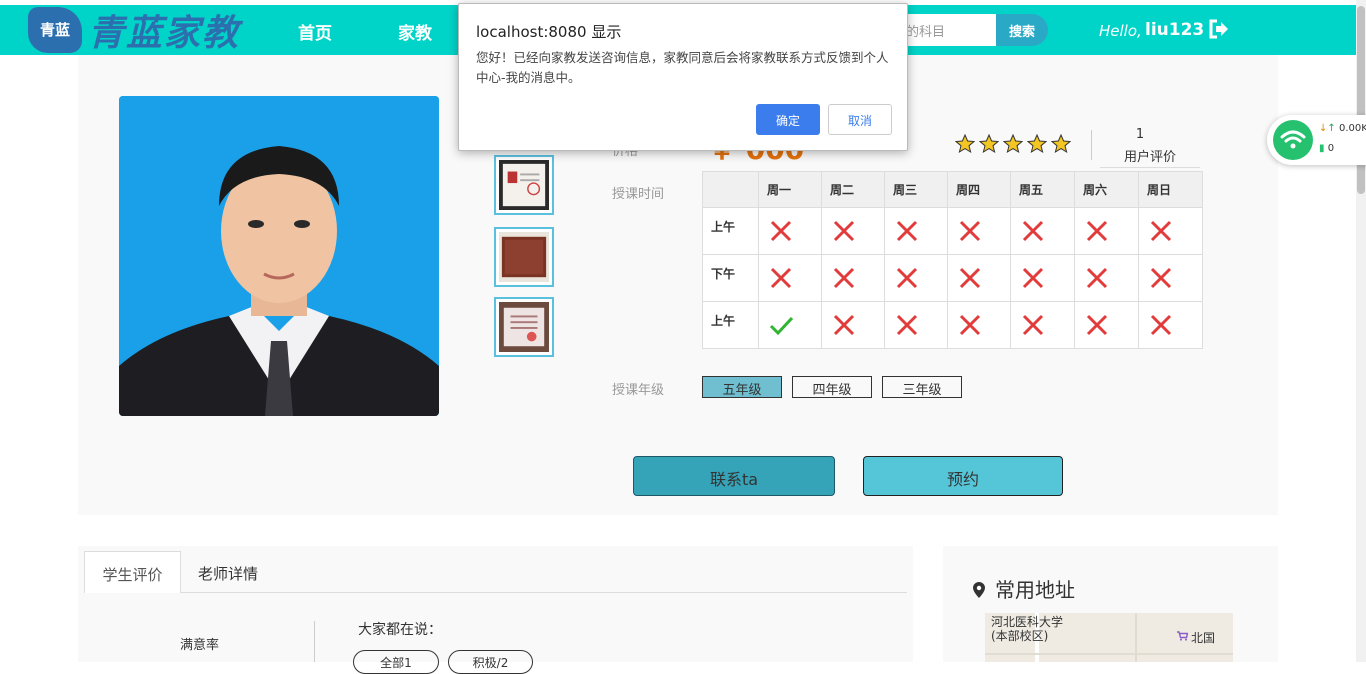 The width and height of the screenshot is (1366, 674). I want to click on page-scrollbar, so click(1361, 331).